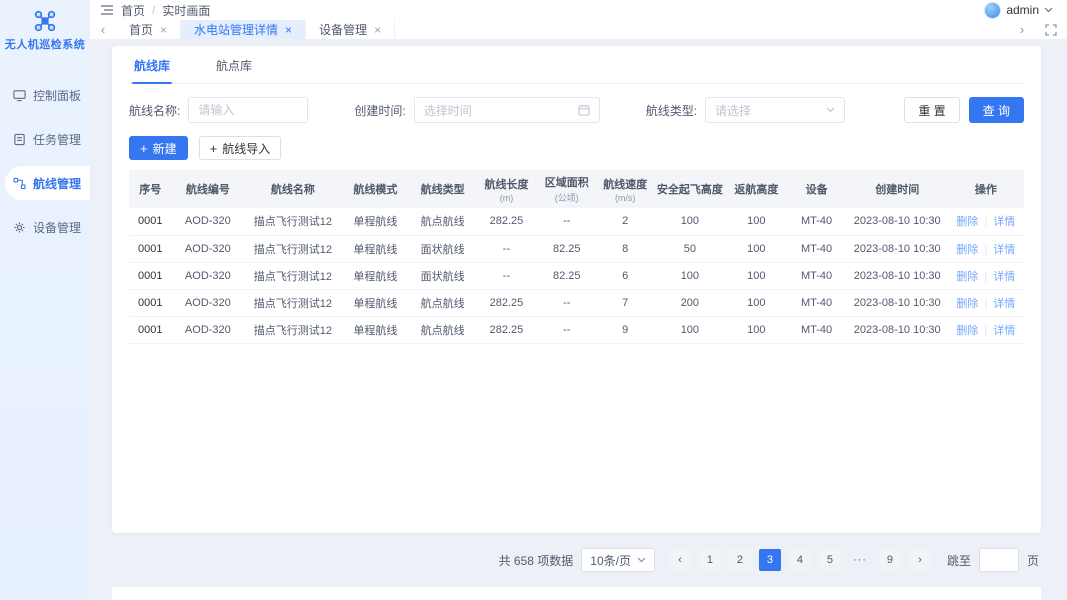  I want to click on fullscreen-icon, so click(1051, 30).